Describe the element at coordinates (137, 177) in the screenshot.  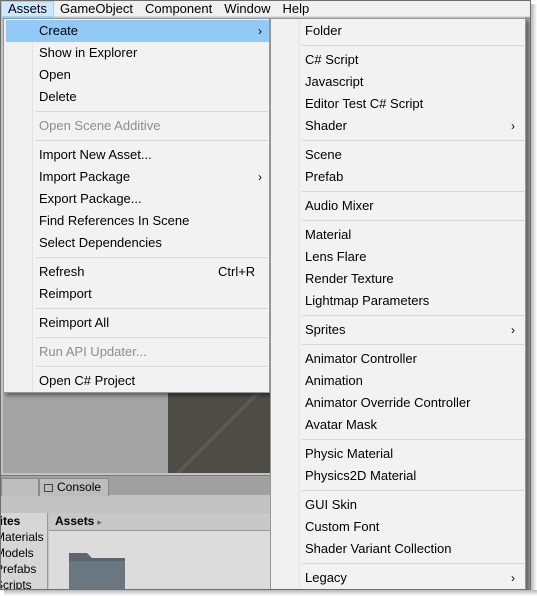
I see `menu-item-import-package: Import Package ›` at that location.